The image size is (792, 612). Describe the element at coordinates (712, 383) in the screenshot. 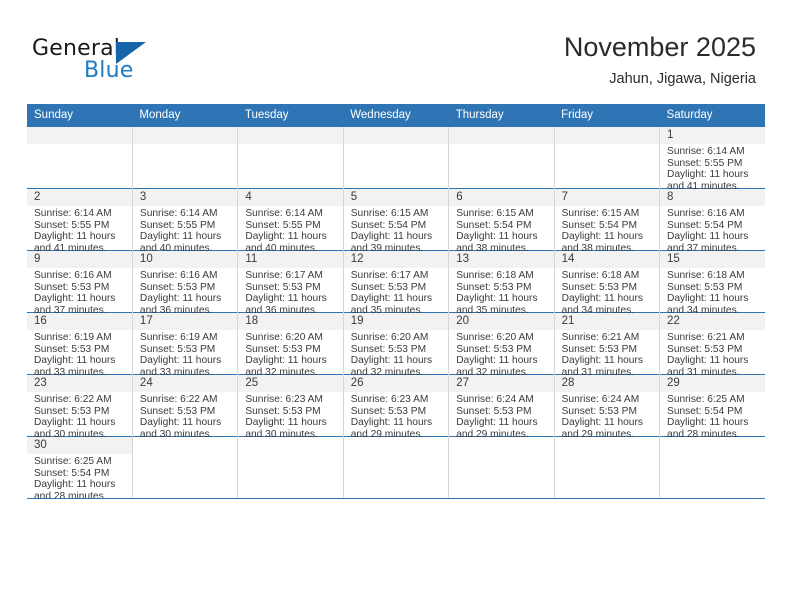

I see `day-number: 29` at that location.